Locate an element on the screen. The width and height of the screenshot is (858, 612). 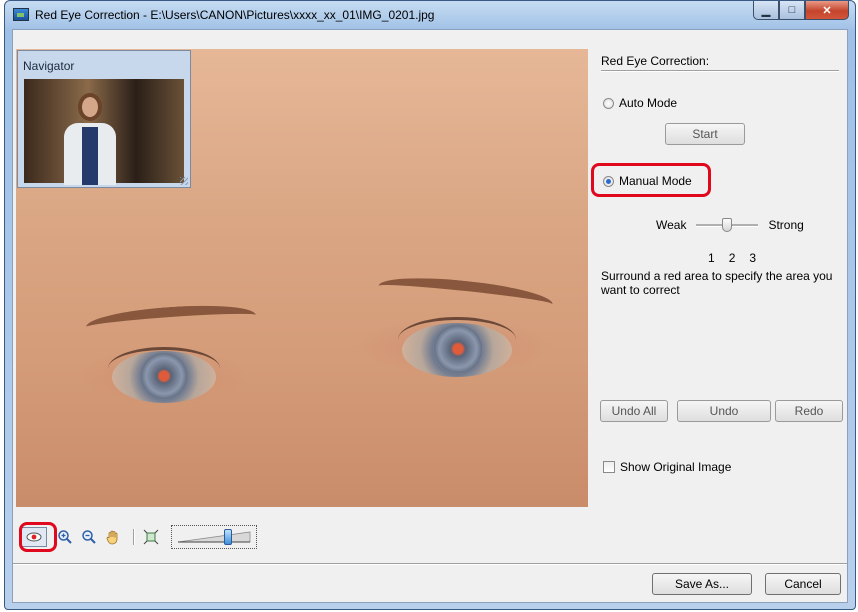
show-original-option: Show Original Image is located at coordinates (667, 467).